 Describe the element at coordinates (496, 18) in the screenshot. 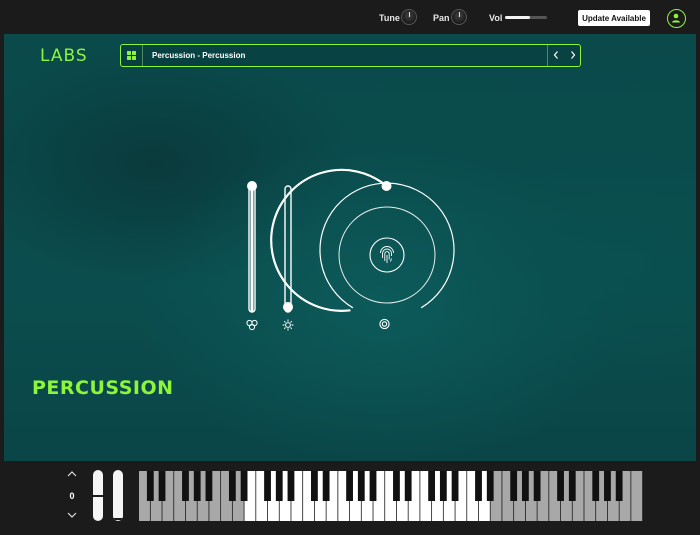

I see `vol-label: Vol` at that location.